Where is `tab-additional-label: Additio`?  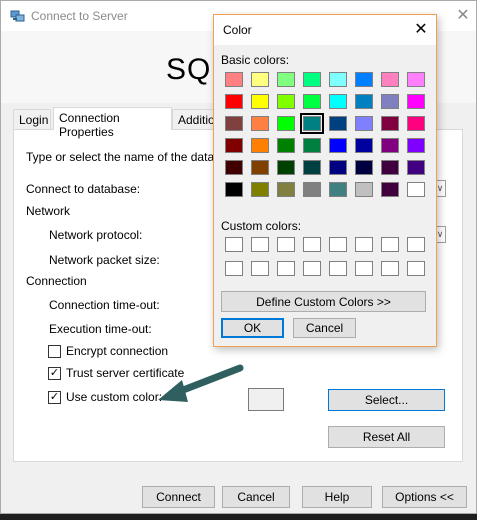
tab-additional-label: Additio is located at coordinates (196, 120).